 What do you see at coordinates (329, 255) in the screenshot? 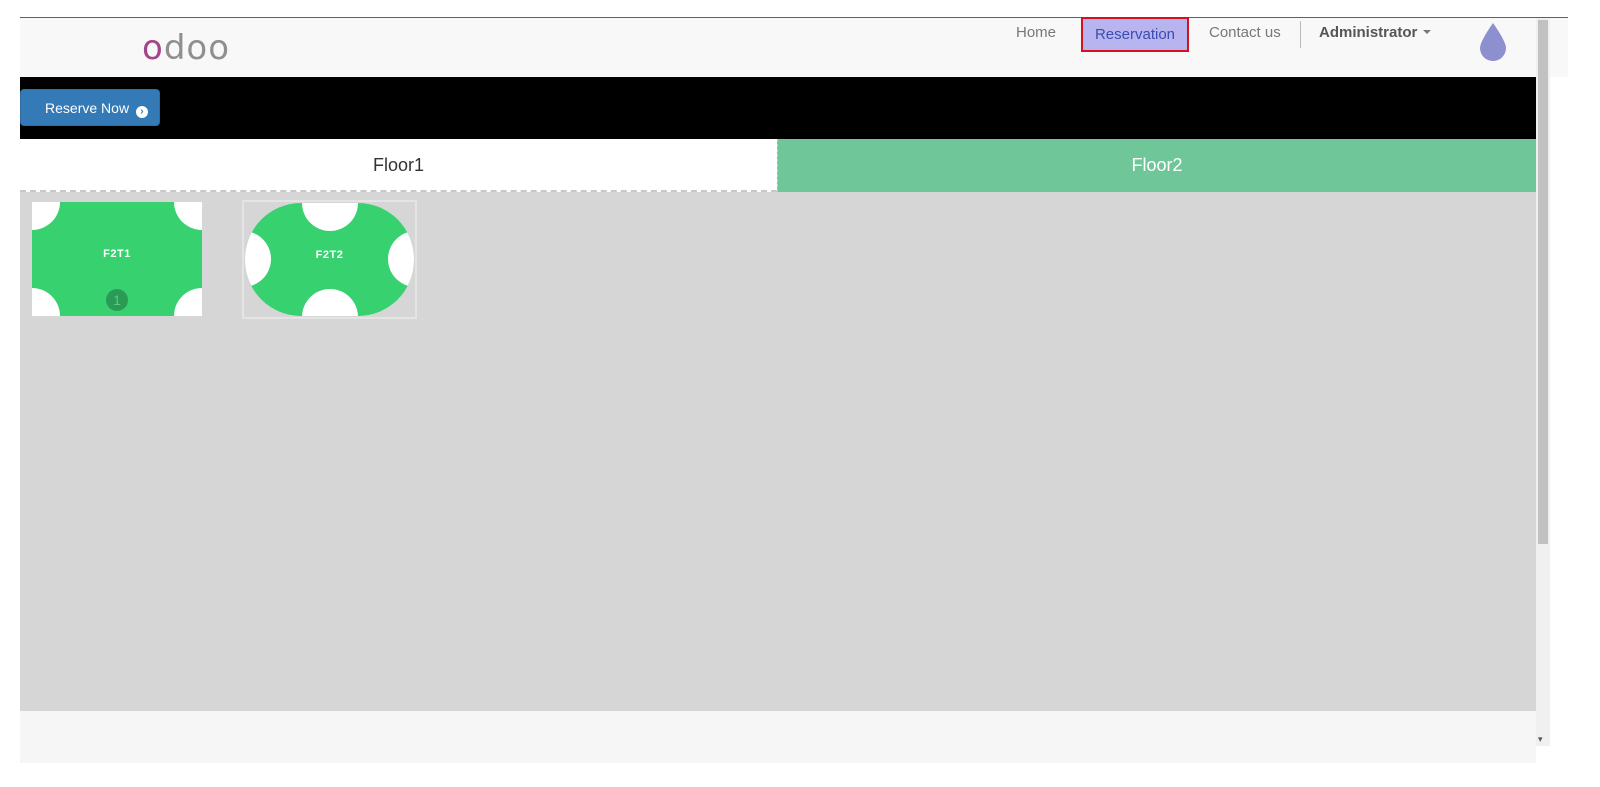
I see `table-label: F2T2` at bounding box center [329, 255].